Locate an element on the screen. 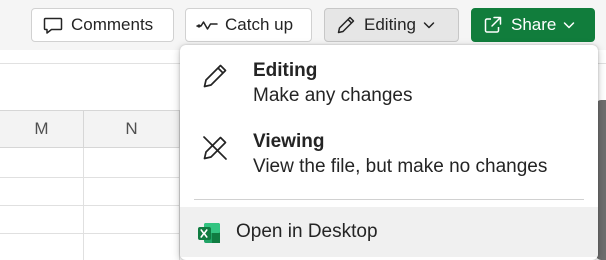 Image resolution: width=606 pixels, height=260 pixels. column-header-n: N is located at coordinates (132, 129).